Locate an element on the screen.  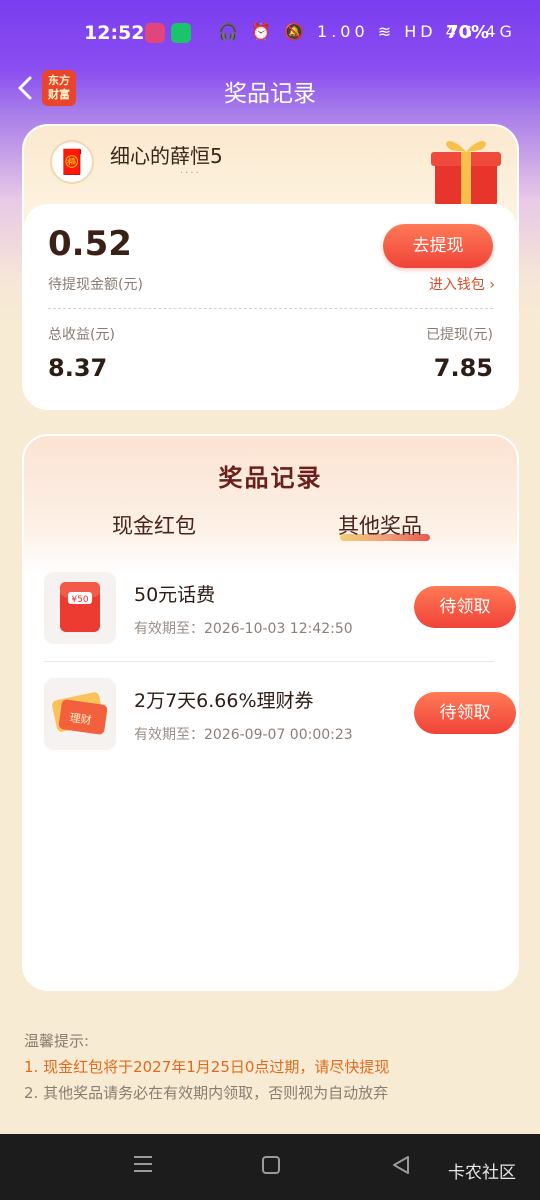
prize-icon-box: ¥50 is located at coordinates (80, 608).